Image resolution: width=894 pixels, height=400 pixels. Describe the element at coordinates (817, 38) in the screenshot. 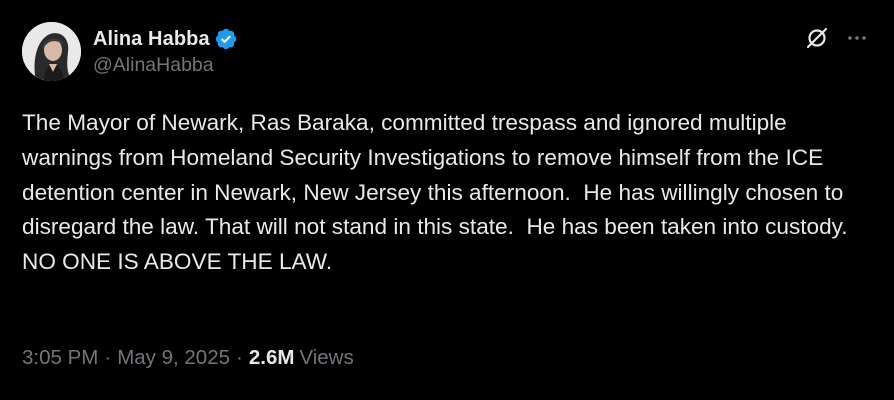

I see `grok-icon` at that location.